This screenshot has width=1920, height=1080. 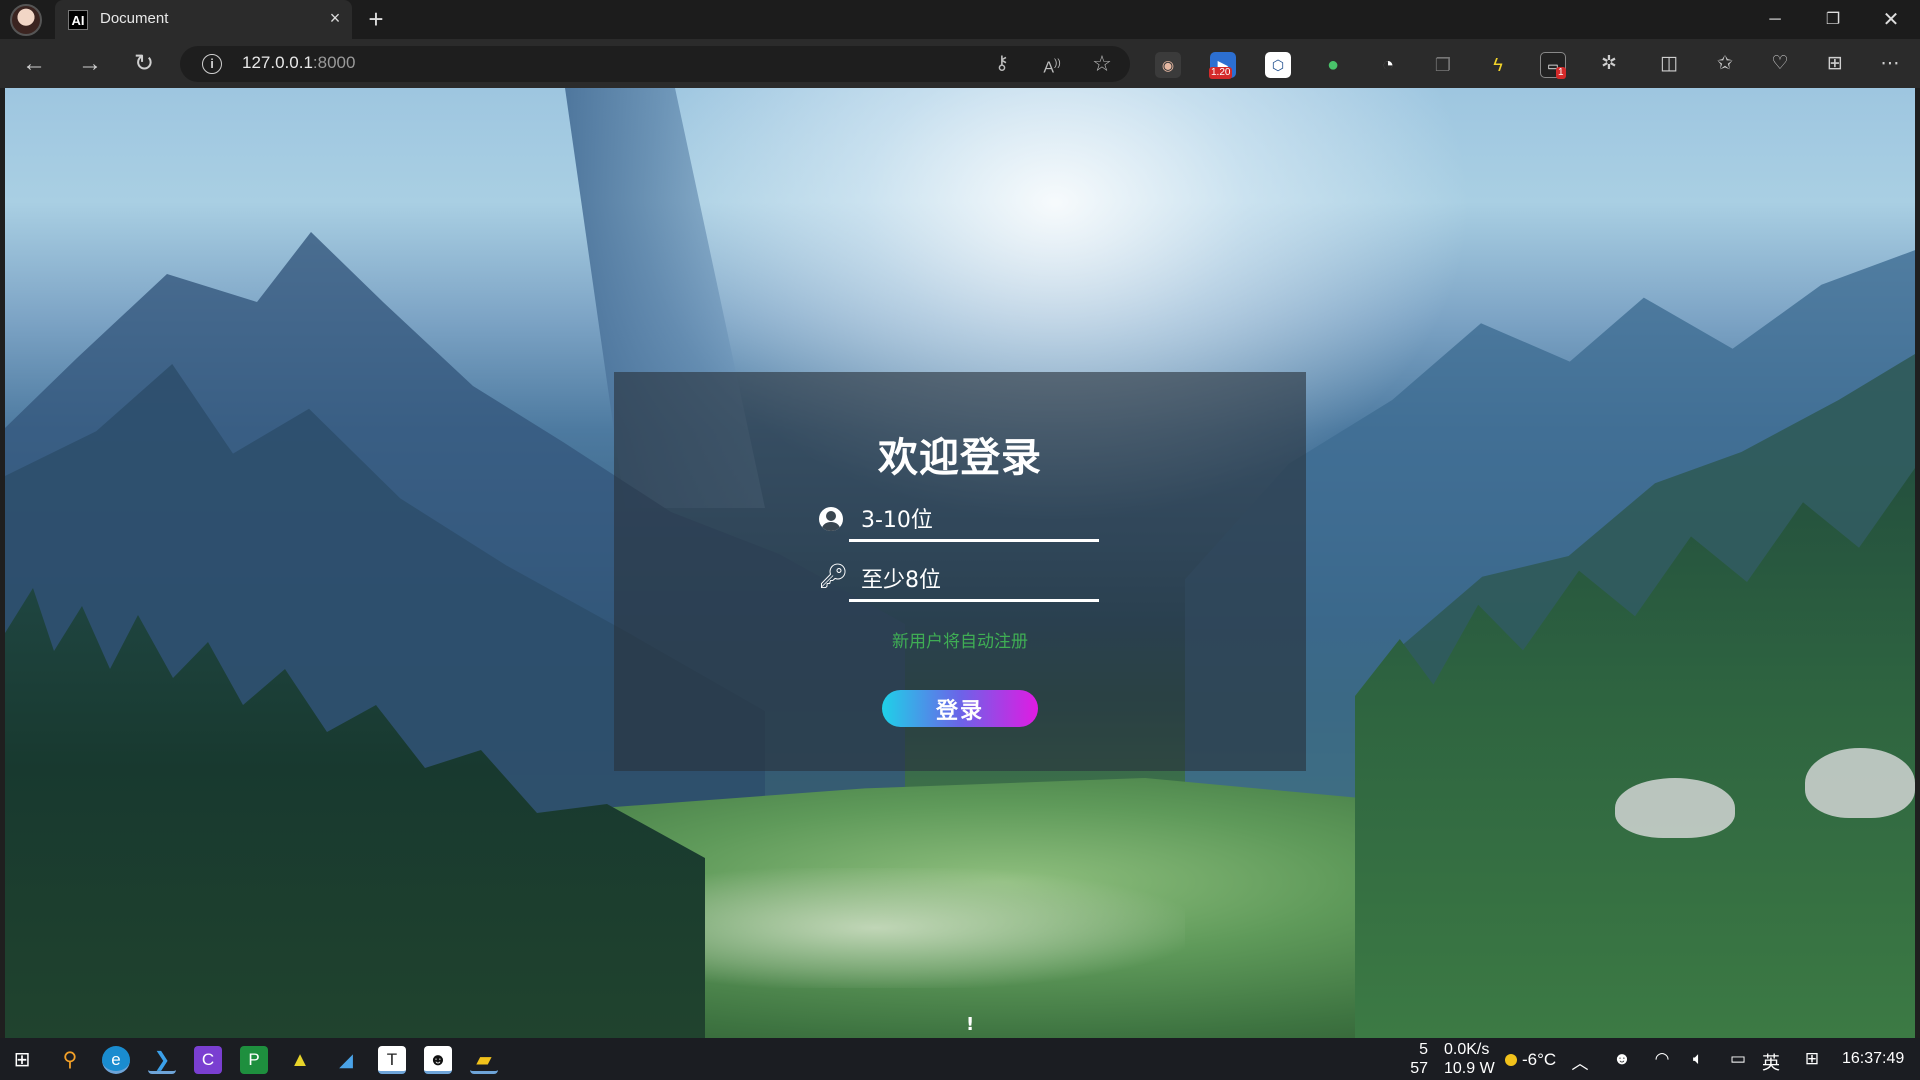 I want to click on wifi-icon: ◠, so click(x=1662, y=1059).